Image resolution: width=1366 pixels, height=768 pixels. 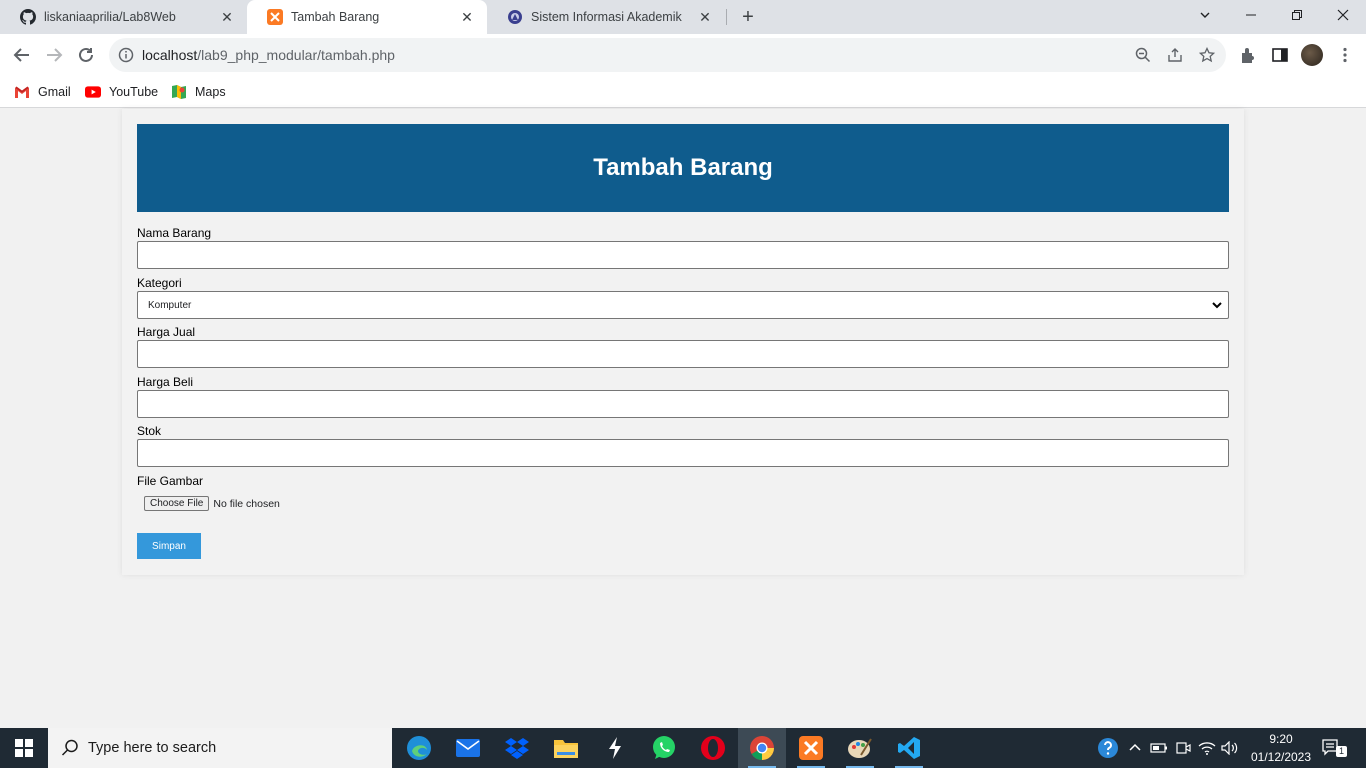 I want to click on stok-label: Stok, so click(x=149, y=431).